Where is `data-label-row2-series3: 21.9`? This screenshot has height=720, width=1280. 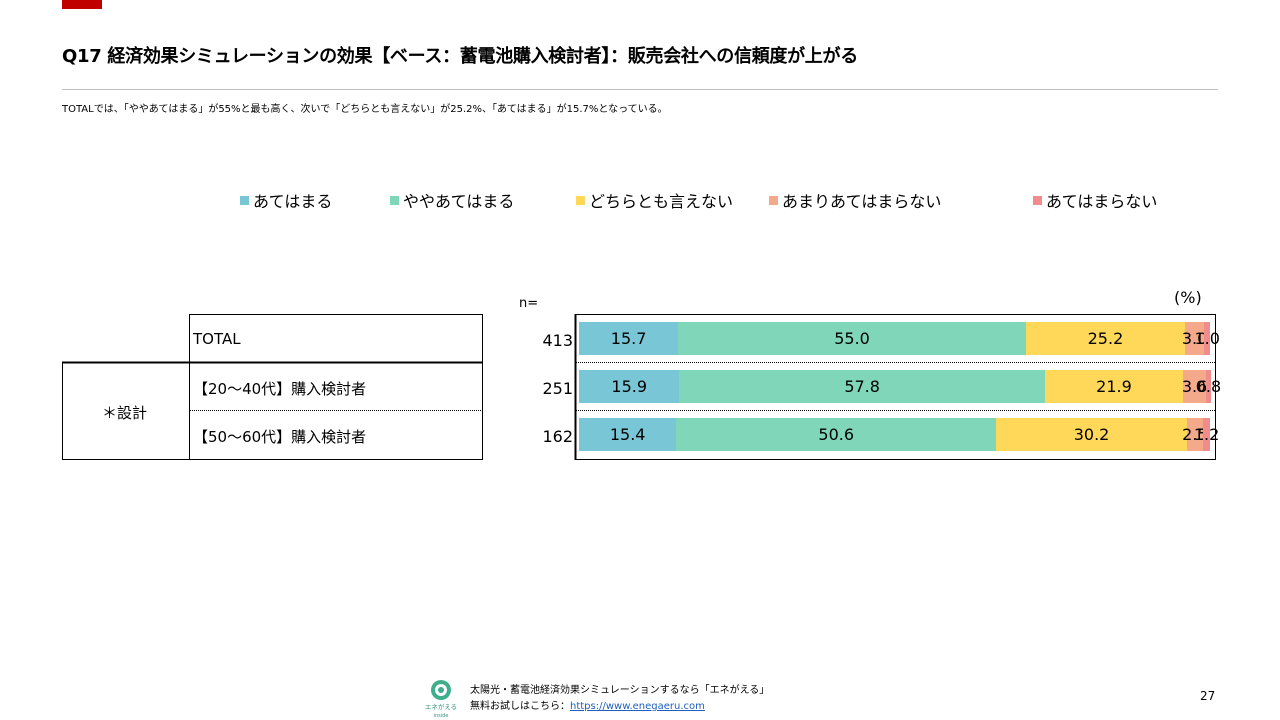
data-label-row2-series3: 21.9 is located at coordinates (1114, 386).